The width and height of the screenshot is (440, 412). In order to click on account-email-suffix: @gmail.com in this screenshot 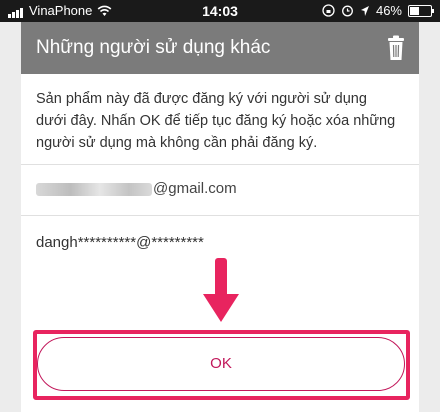, I will do `click(195, 188)`.